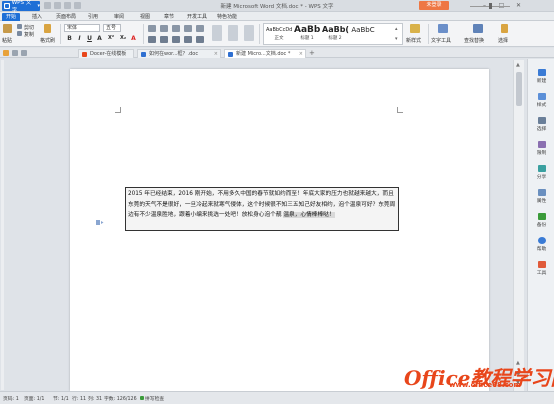 This screenshot has height=404, width=554. I want to click on decrease-indent-icon, so click(176, 28).